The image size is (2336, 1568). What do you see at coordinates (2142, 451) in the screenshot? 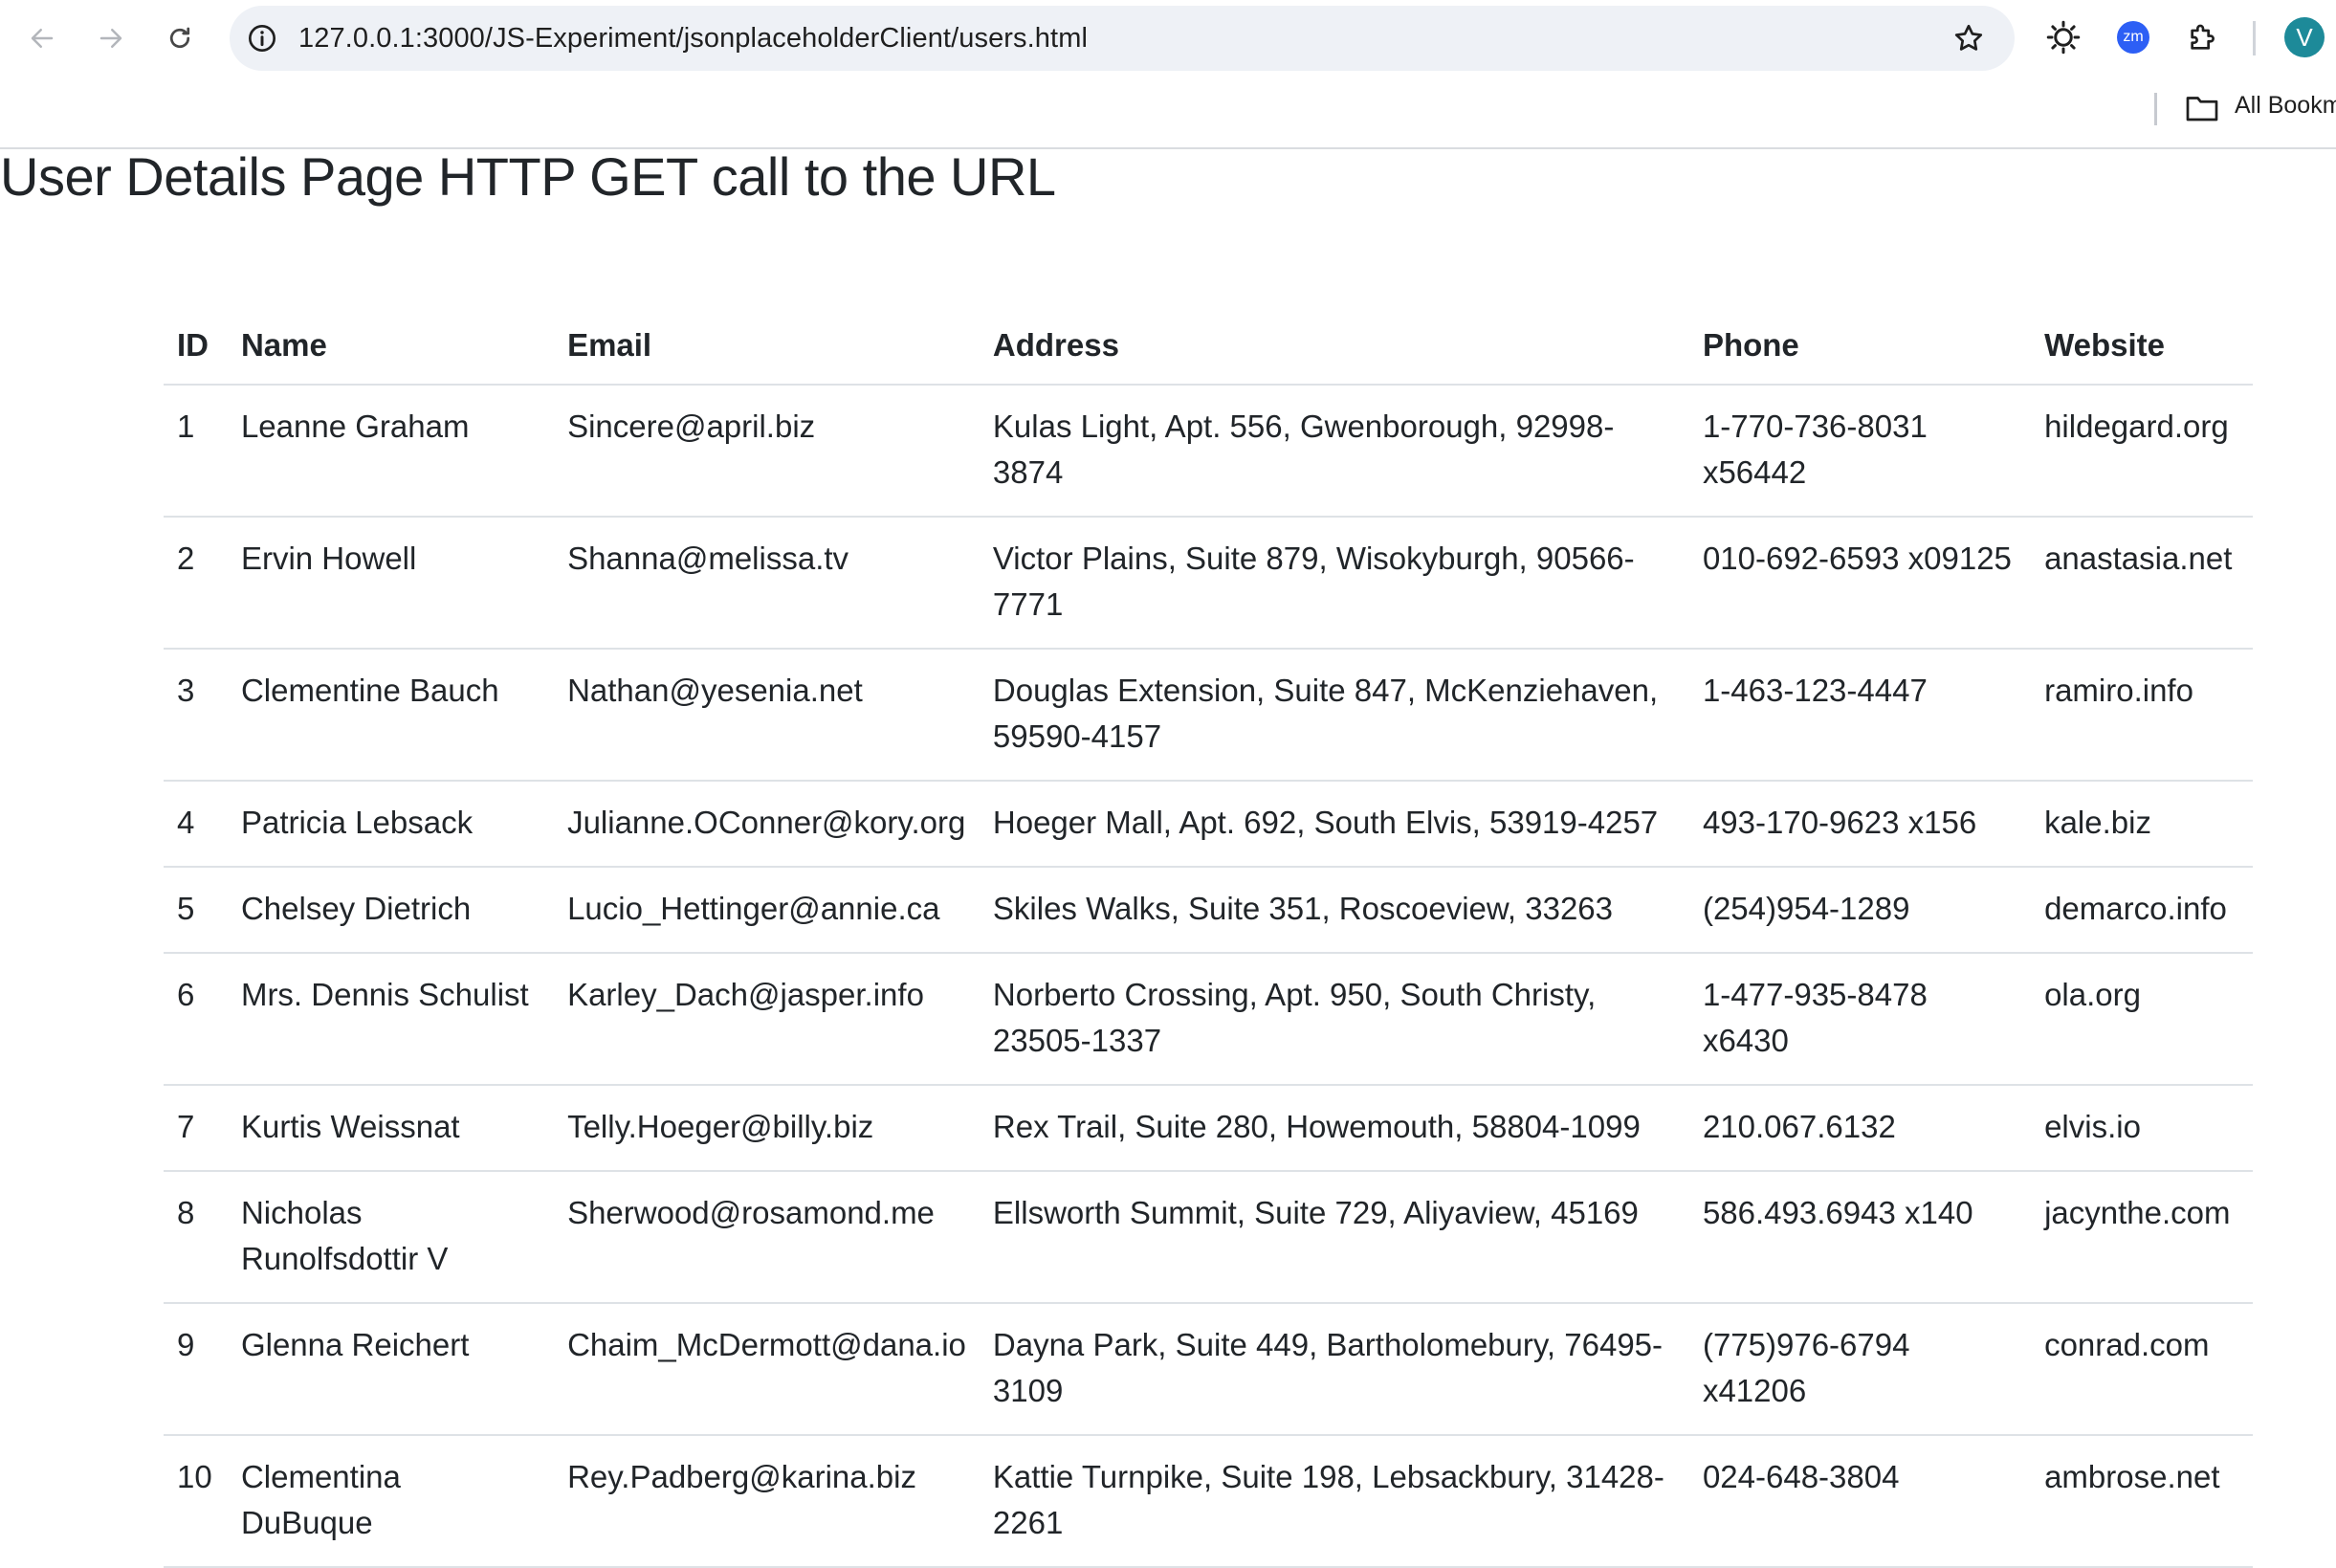
I see `cell-website: hildegard.org` at bounding box center [2142, 451].